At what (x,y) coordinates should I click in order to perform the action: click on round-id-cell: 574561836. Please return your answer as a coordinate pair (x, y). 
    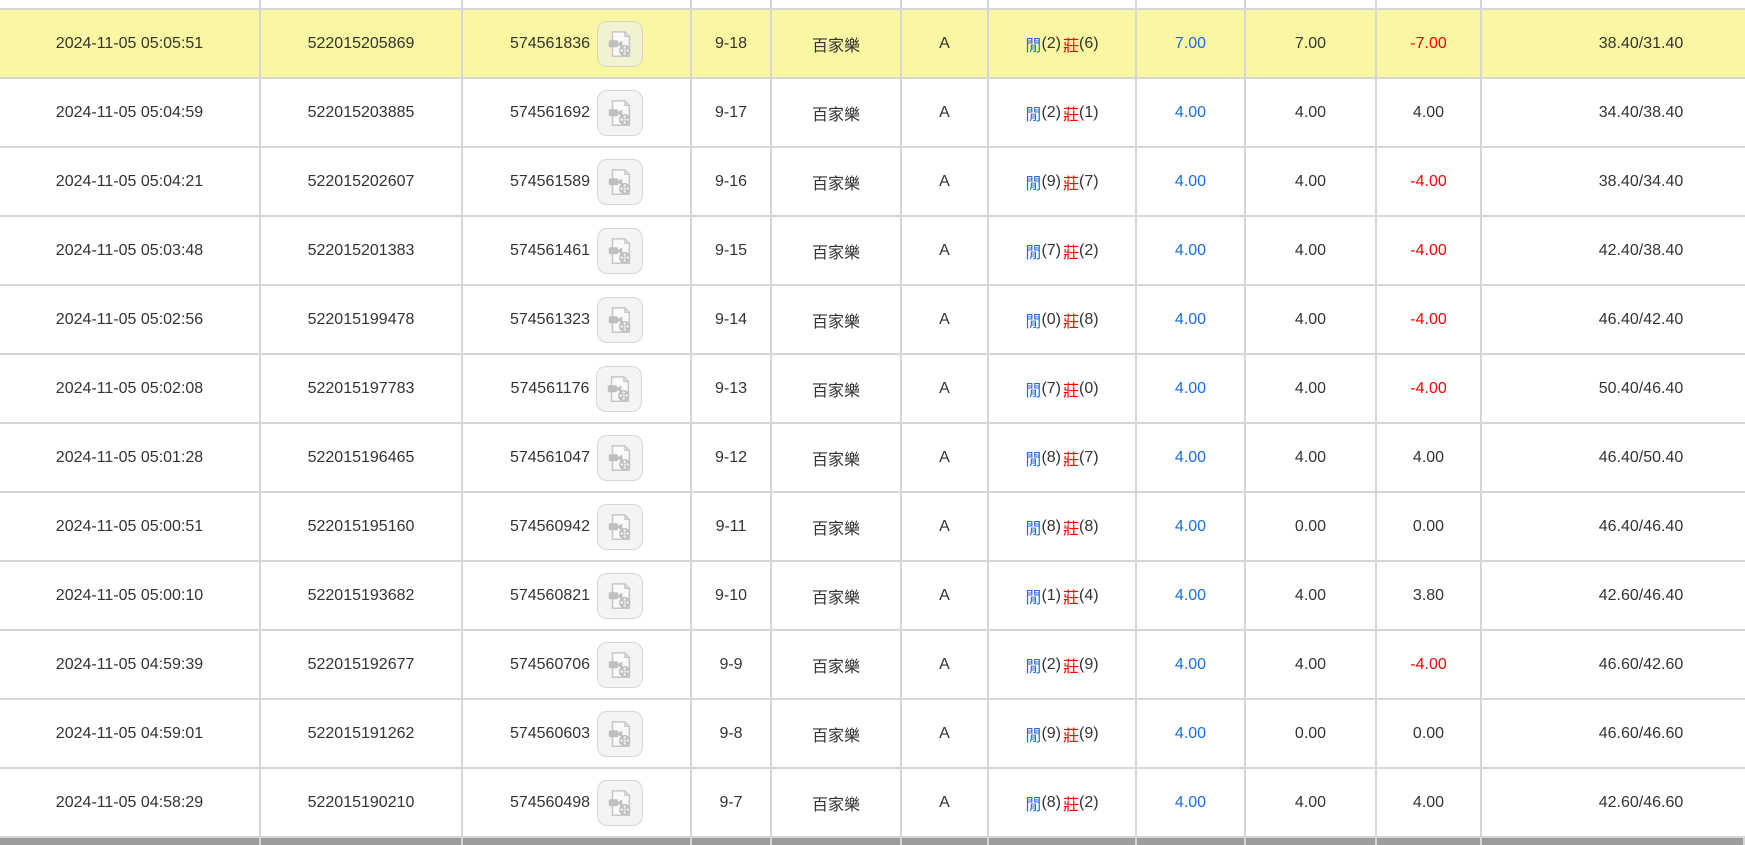
    Looking at the image, I should click on (577, 43).